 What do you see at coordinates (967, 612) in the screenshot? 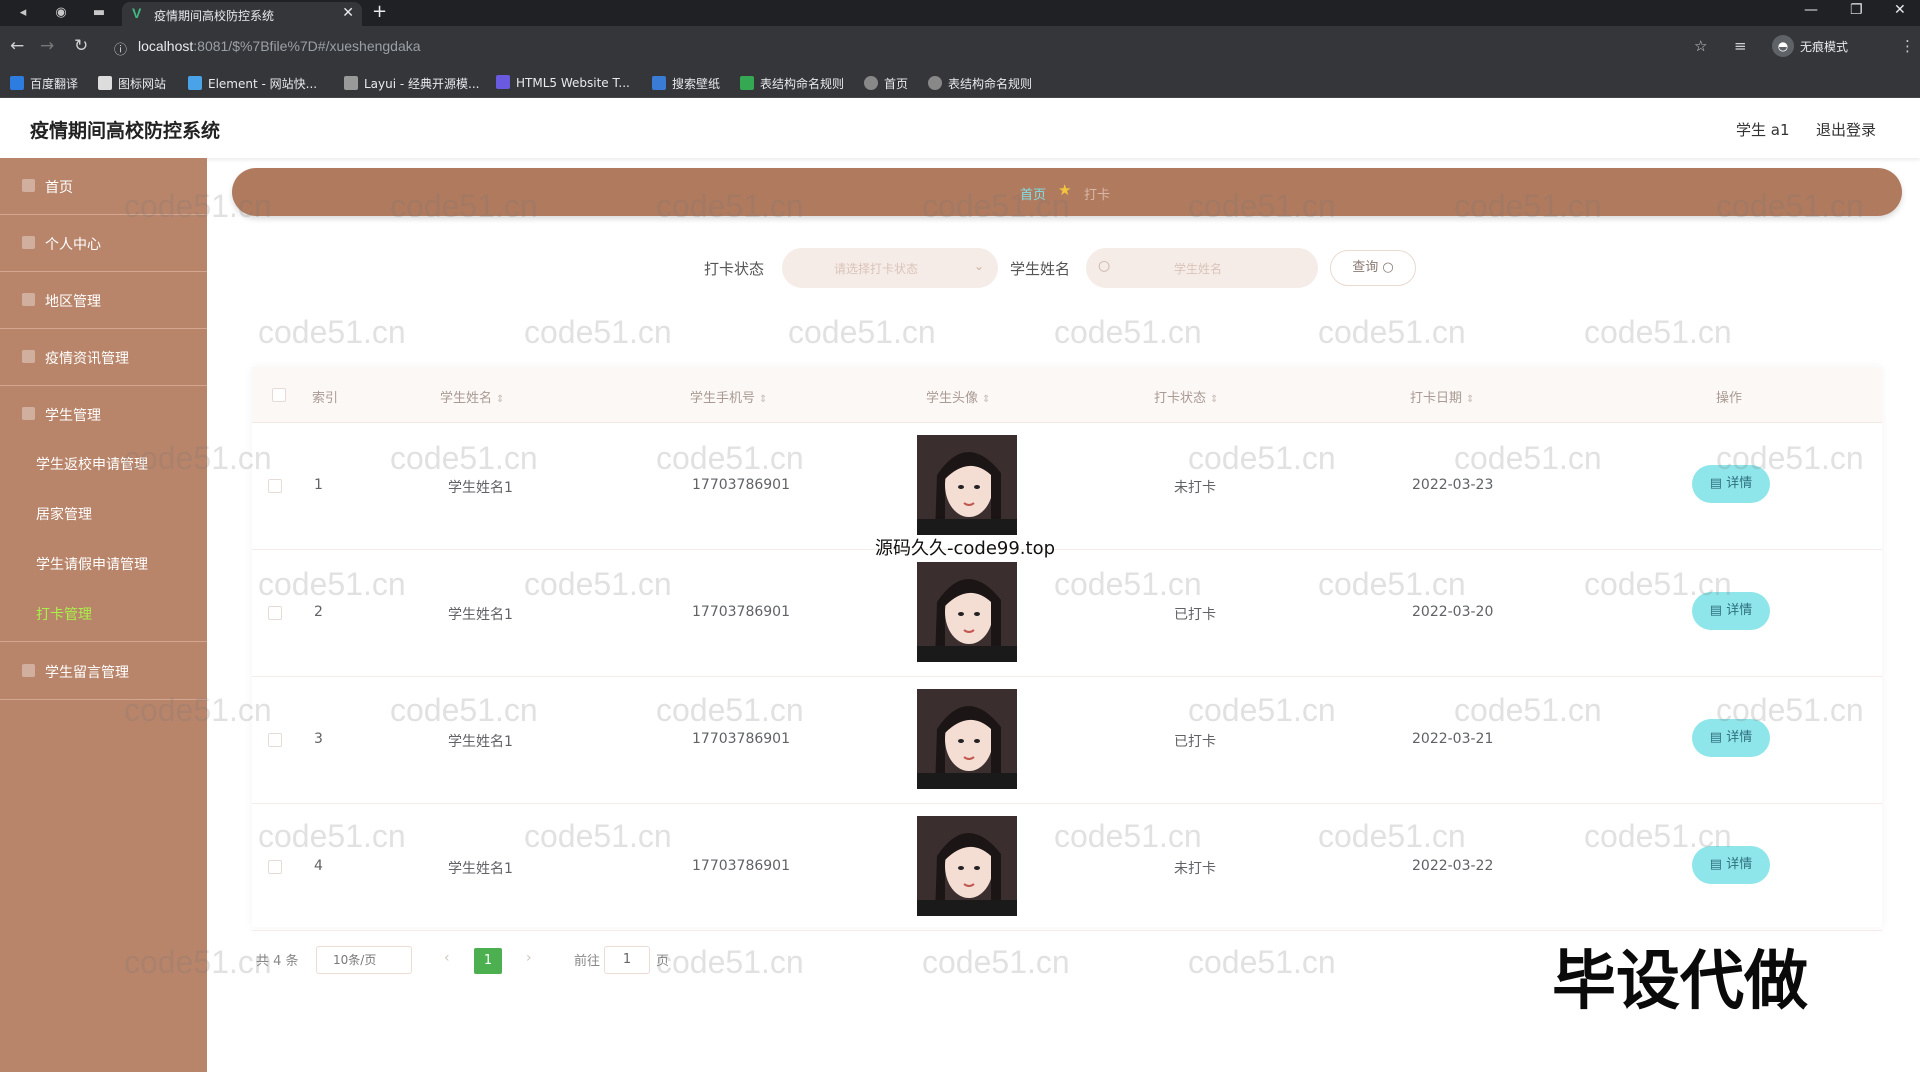
I see `student-avatar` at bounding box center [967, 612].